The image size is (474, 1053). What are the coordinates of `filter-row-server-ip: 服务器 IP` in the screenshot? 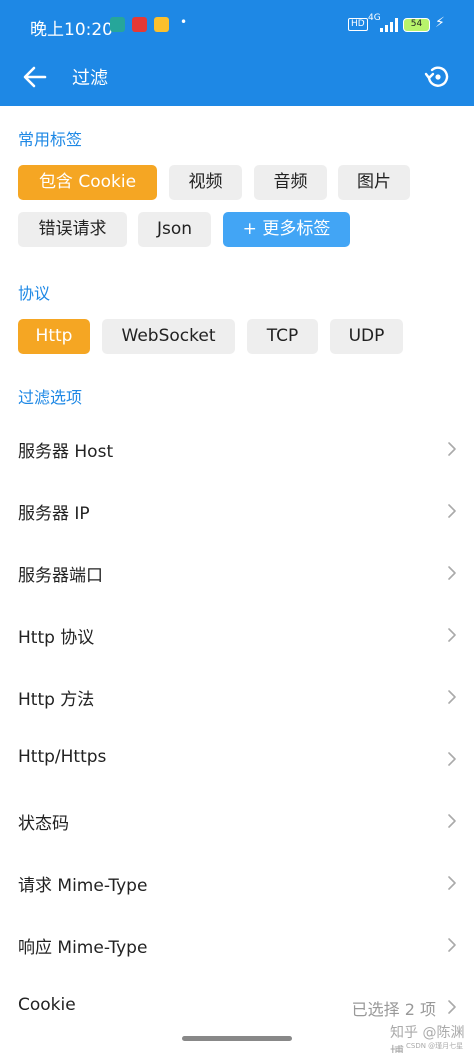 It's located at (237, 511).